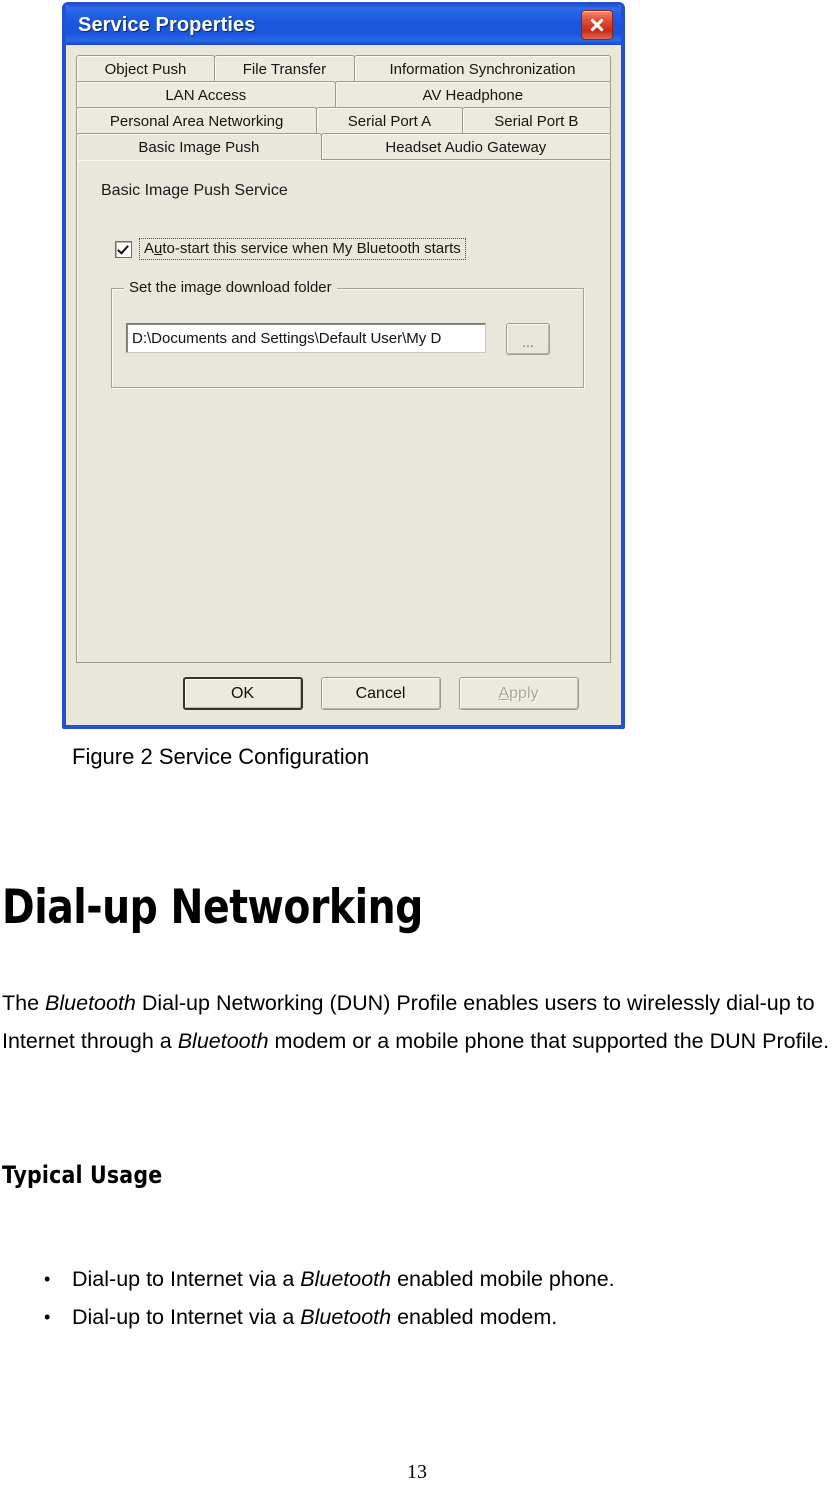  Describe the element at coordinates (284, 68) in the screenshot. I see `tab-file-transfer: File Transfer` at that location.